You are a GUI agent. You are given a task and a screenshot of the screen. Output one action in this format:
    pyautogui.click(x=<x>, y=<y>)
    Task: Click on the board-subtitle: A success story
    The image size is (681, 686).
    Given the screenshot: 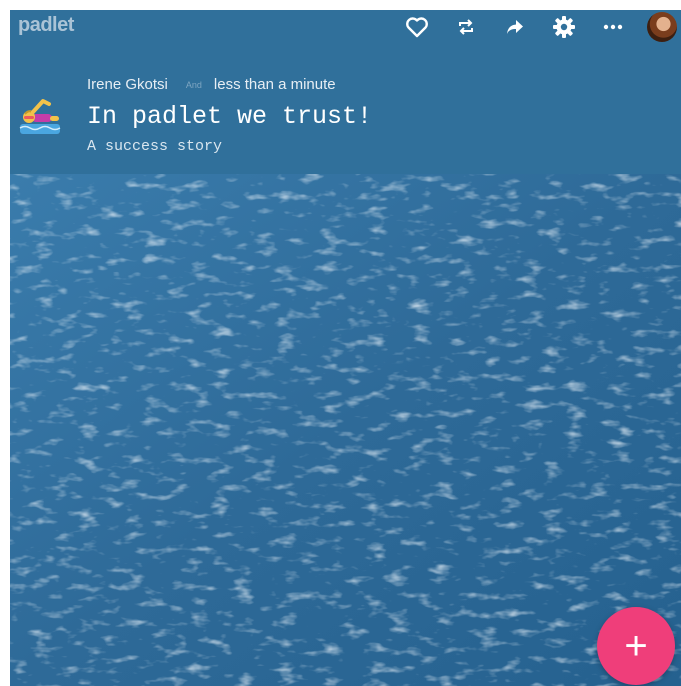 What is the action you would take?
    pyautogui.click(x=154, y=146)
    